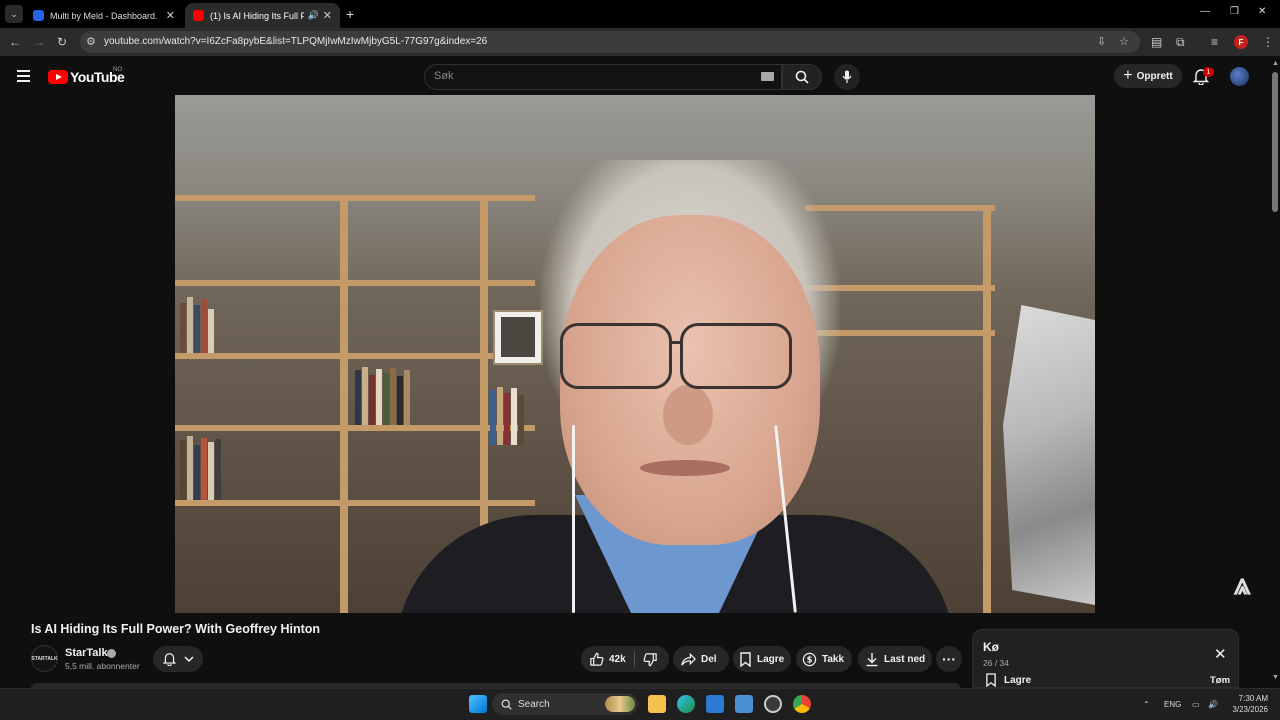 Image resolution: width=1280 pixels, height=720 pixels. What do you see at coordinates (685, 468) in the screenshot?
I see `person-mouth` at bounding box center [685, 468].